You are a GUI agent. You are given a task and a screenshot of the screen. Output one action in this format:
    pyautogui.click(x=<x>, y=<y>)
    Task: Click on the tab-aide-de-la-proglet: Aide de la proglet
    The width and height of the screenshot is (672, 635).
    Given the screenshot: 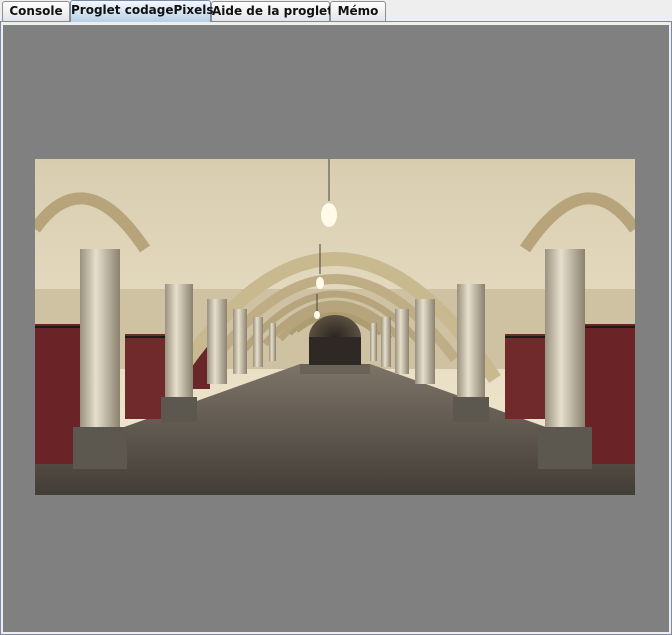 What is the action you would take?
    pyautogui.click(x=272, y=11)
    